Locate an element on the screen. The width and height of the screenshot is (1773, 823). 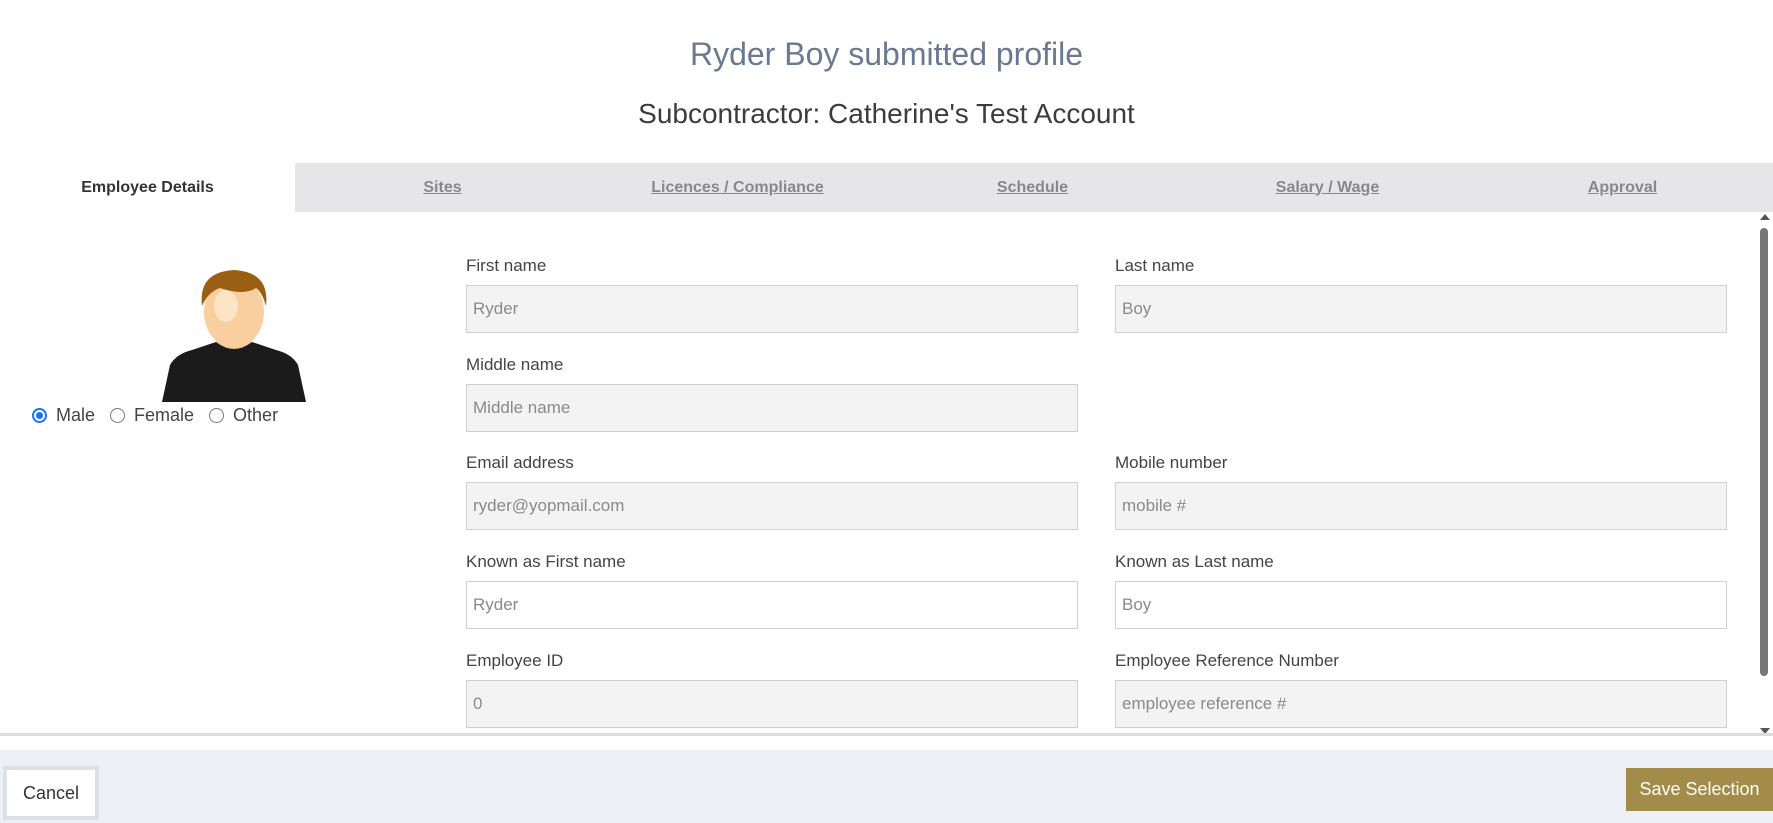
mobile-field: Mobile number mobile # is located at coordinates (1421, 491).